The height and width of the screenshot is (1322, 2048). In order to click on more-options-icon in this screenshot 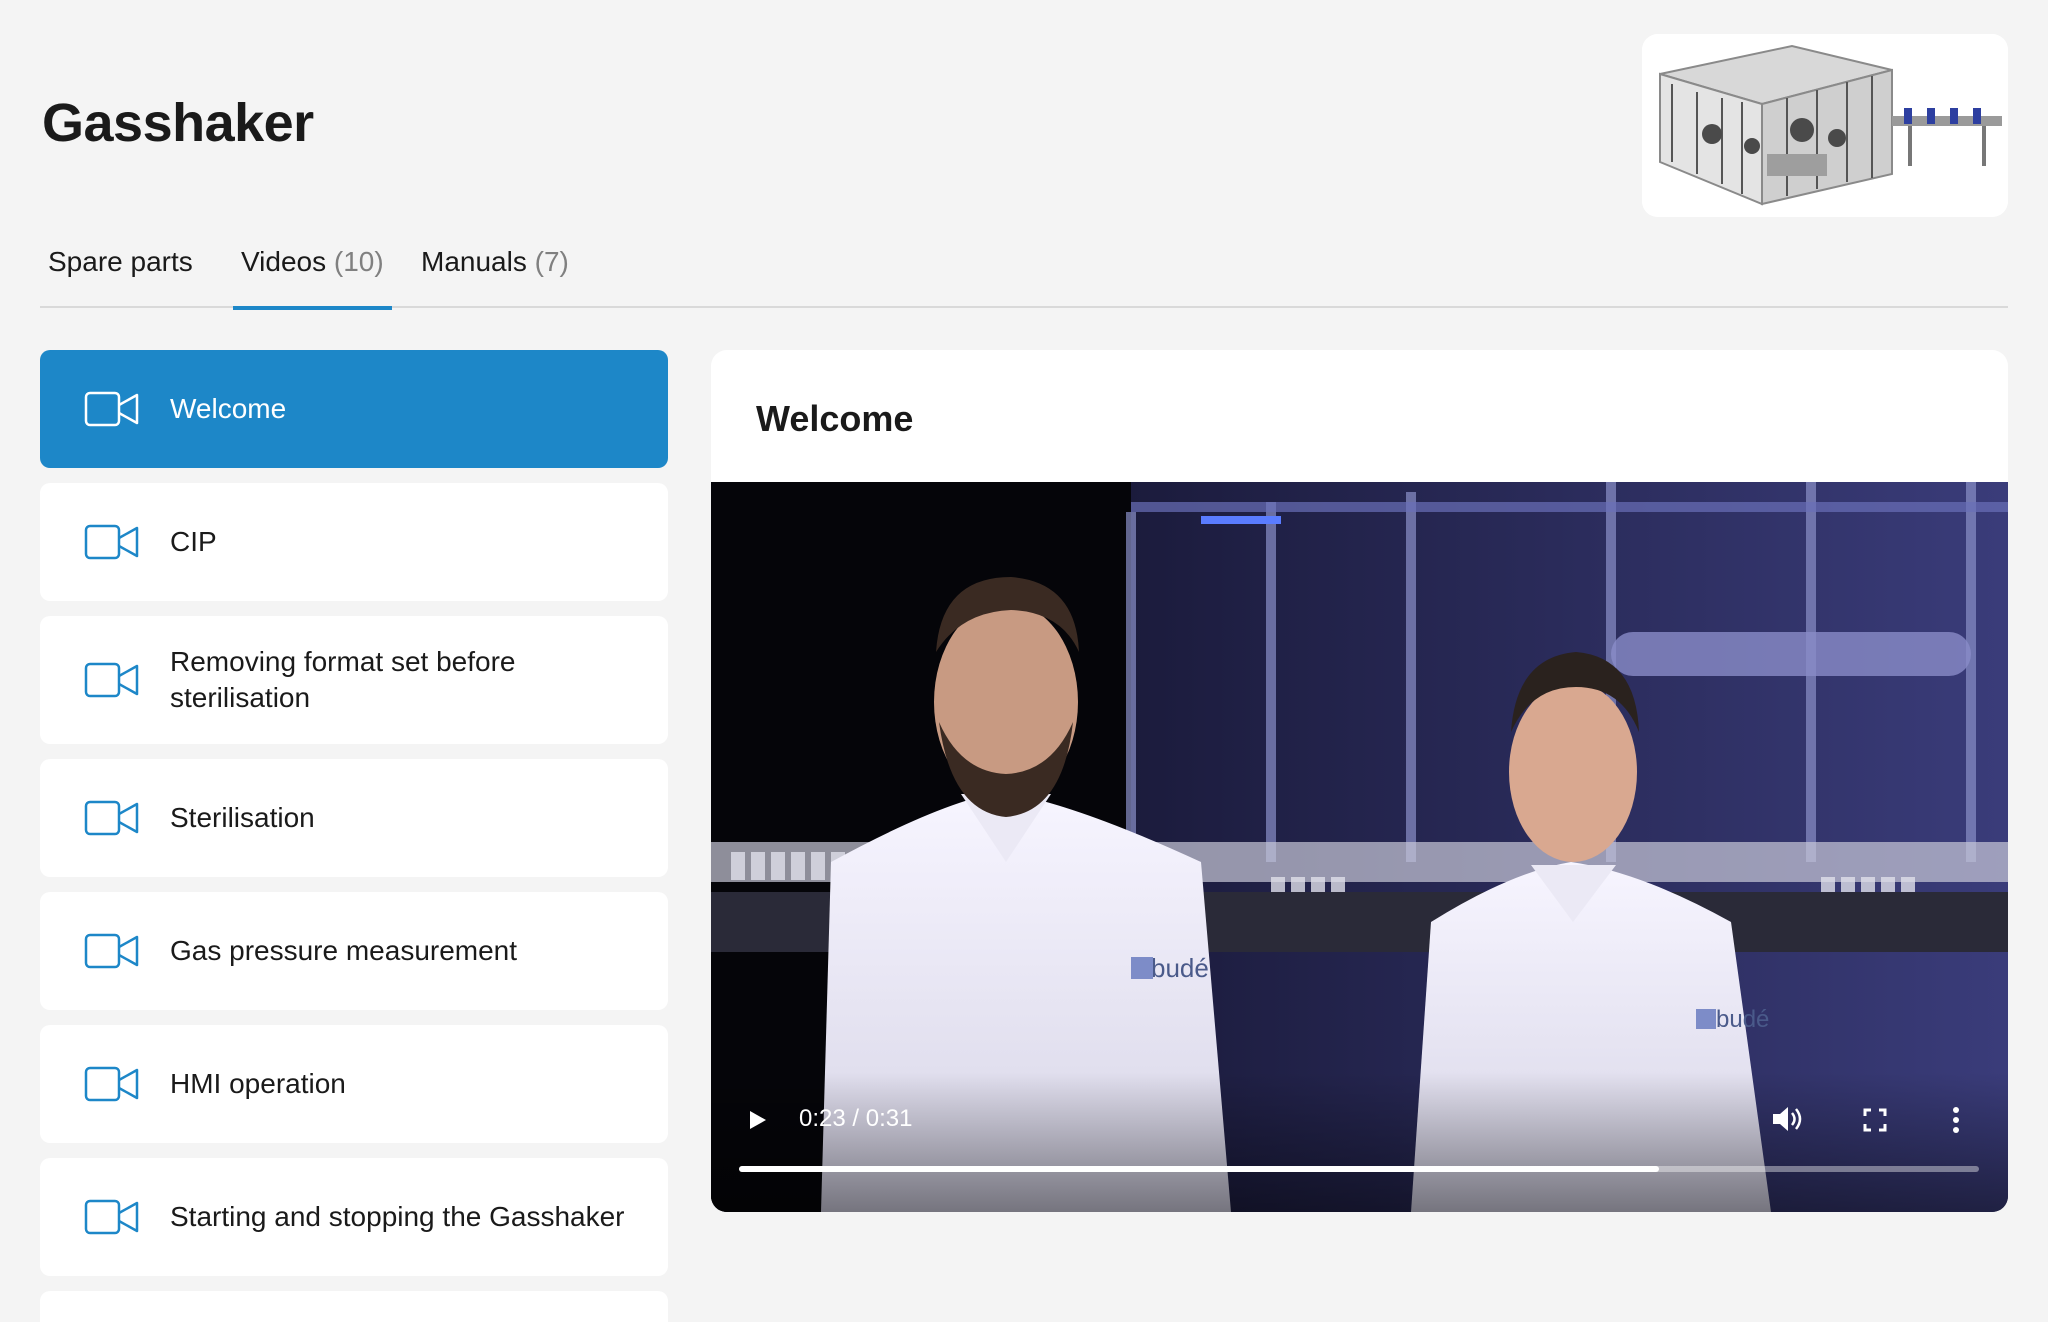, I will do `click(1956, 1120)`.